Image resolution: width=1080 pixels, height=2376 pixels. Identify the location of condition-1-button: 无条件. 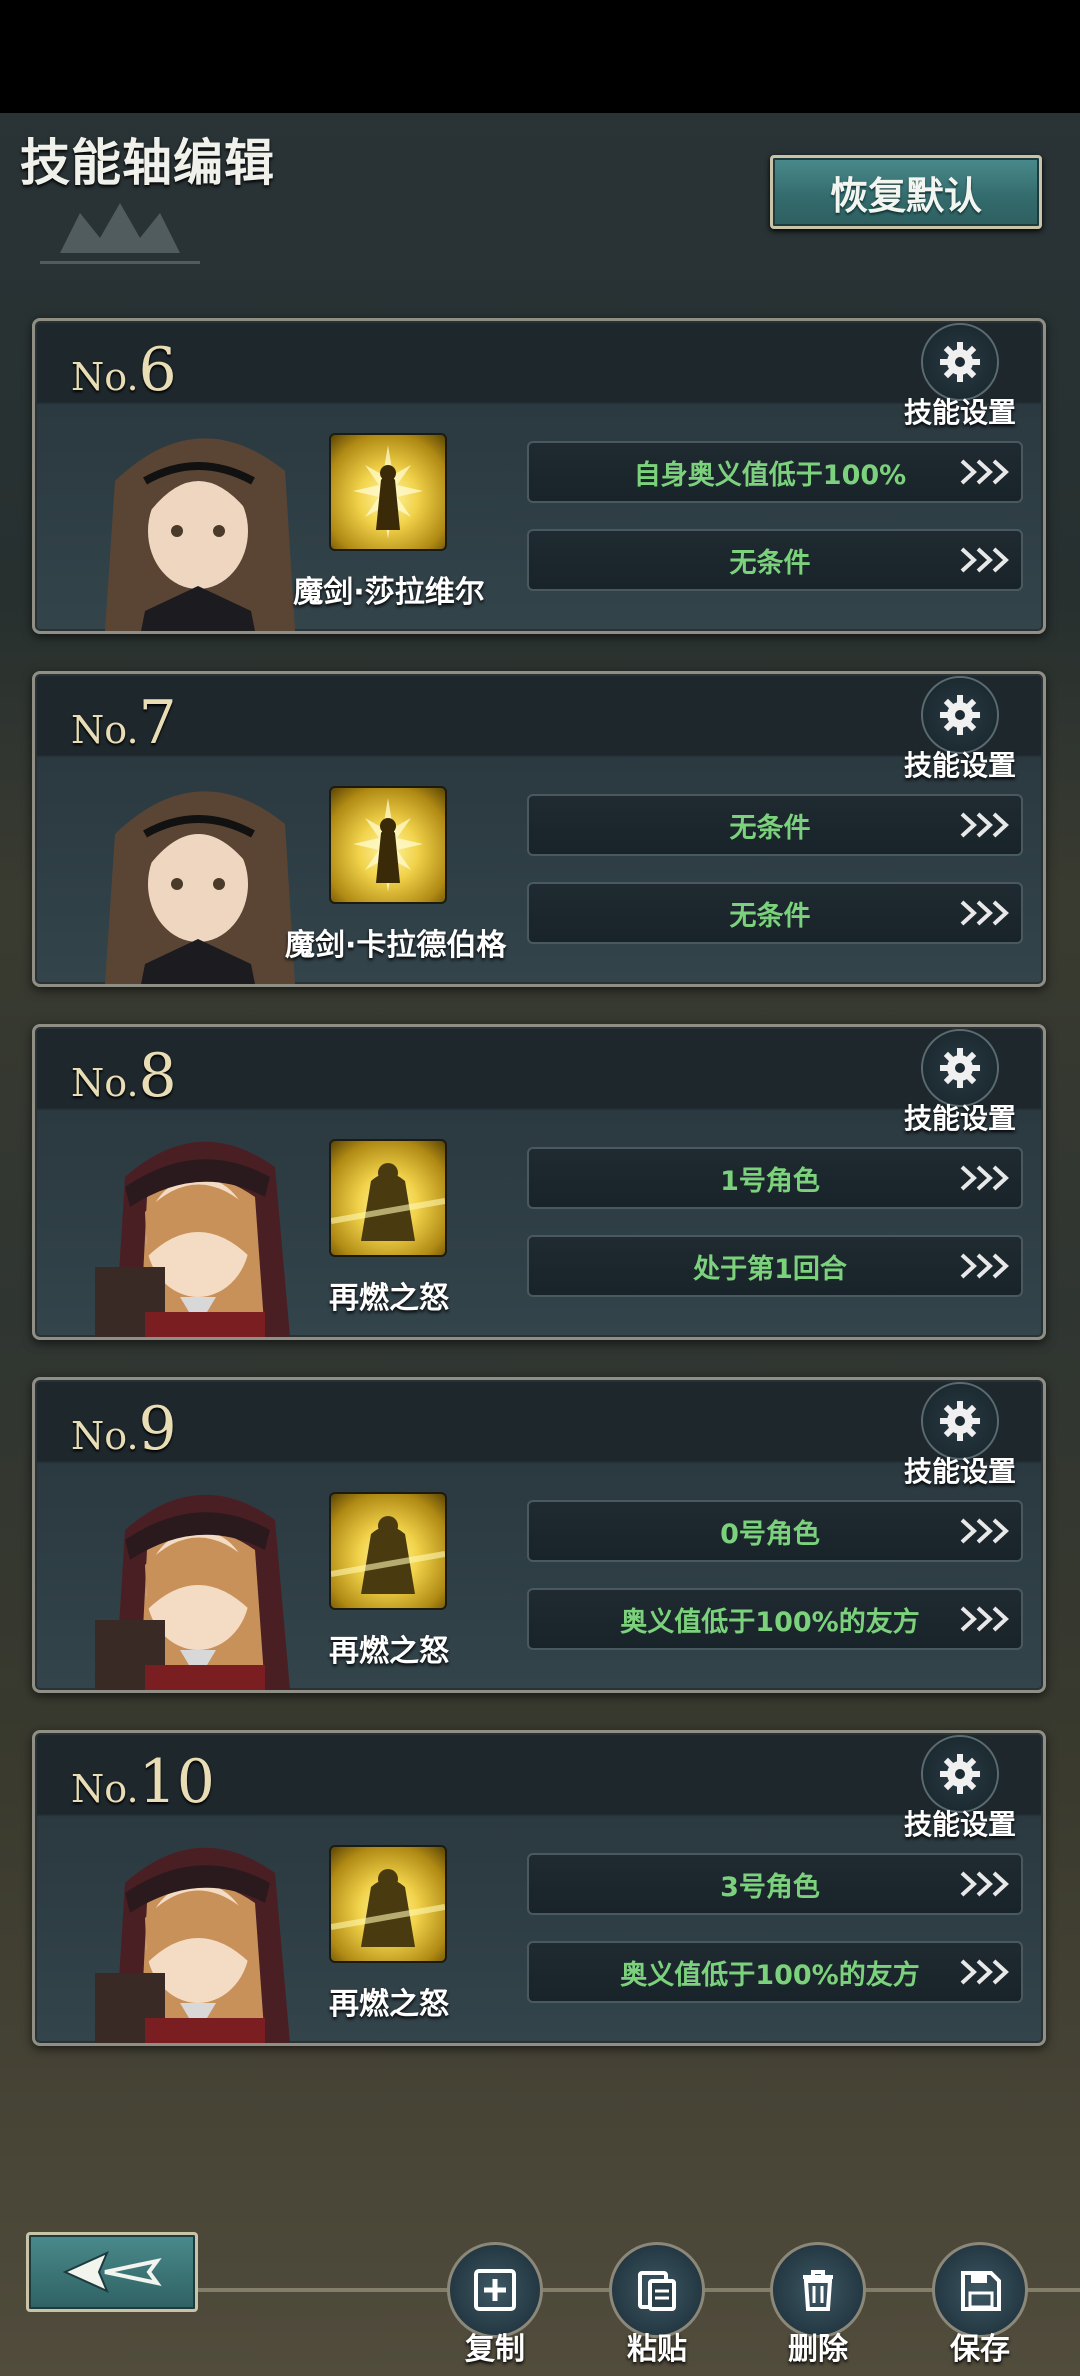
(775, 825).